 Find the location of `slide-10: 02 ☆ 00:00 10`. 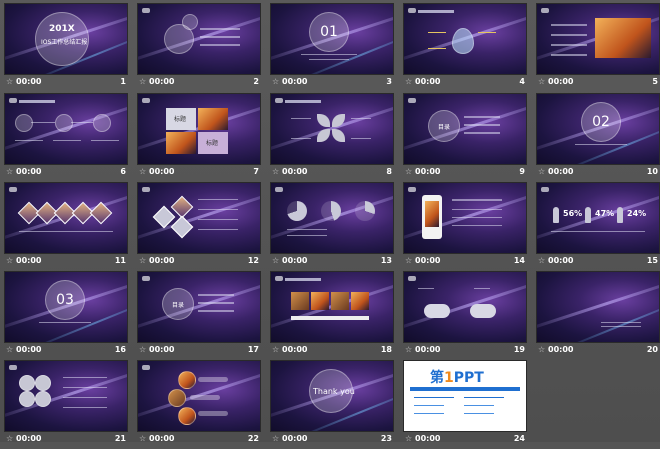

slide-10: 02 ☆ 00:00 10 is located at coordinates (598, 137).